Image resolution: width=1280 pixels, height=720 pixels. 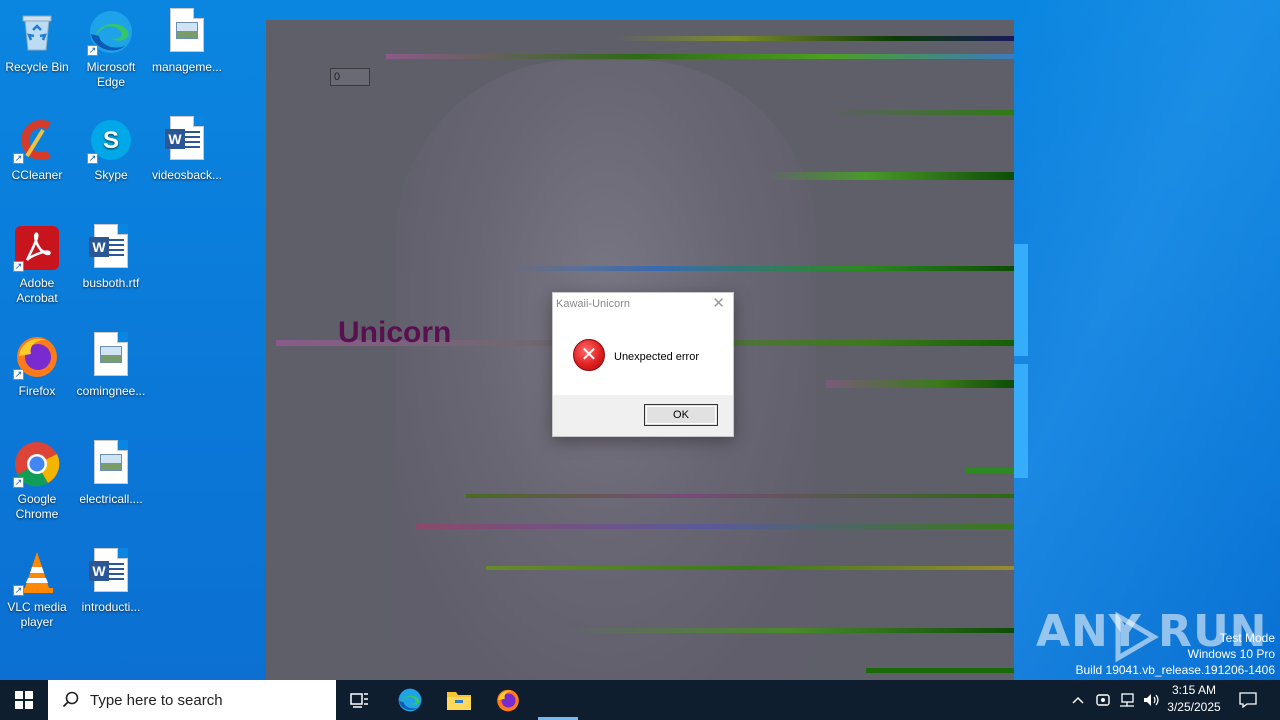 What do you see at coordinates (111, 283) in the screenshot?
I see `desktop-icon-label: busboth.rtf` at bounding box center [111, 283].